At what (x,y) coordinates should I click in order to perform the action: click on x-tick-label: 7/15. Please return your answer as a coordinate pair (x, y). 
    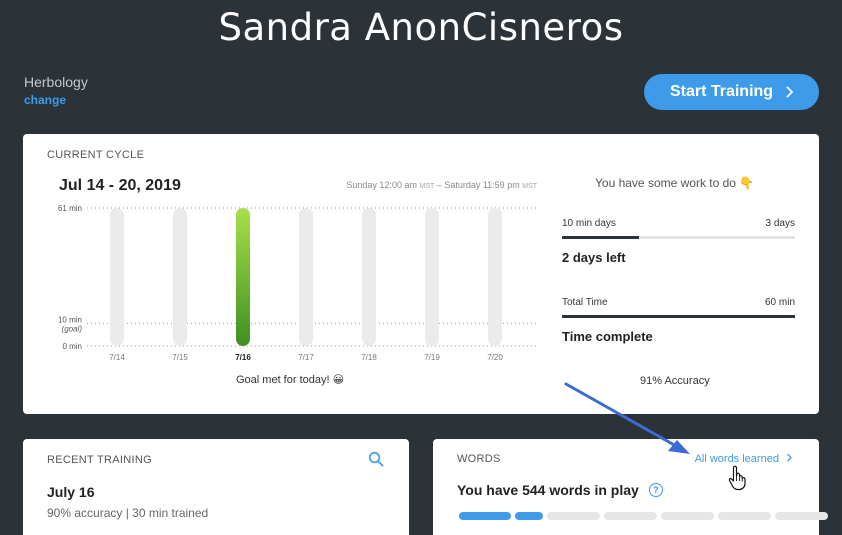
    Looking at the image, I should click on (180, 357).